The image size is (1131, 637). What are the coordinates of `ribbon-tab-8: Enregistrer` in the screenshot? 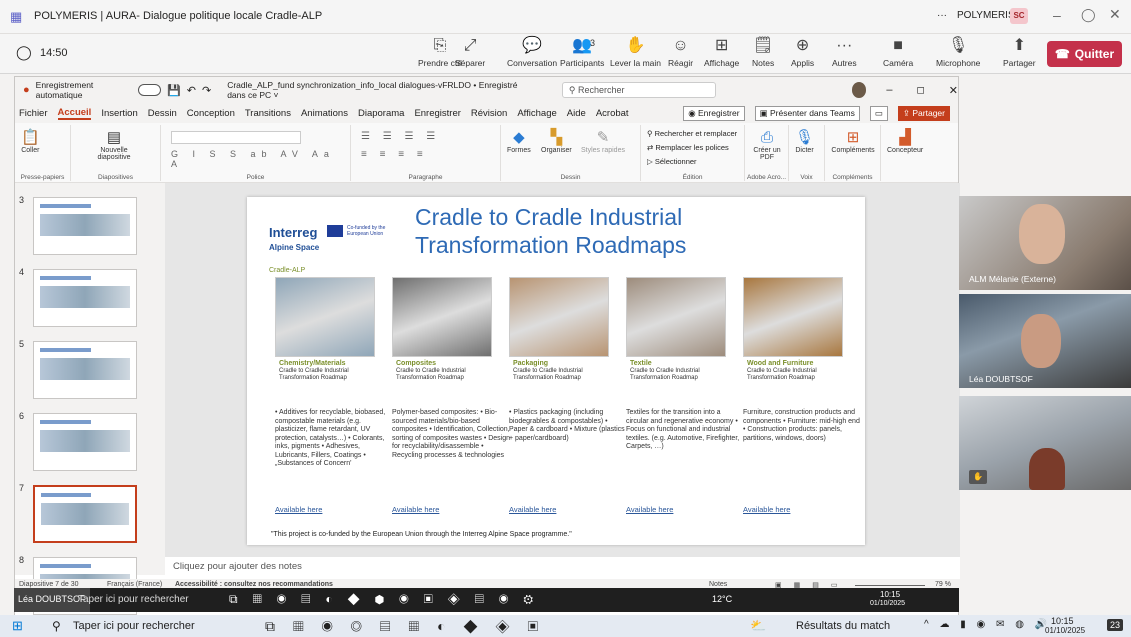 It's located at (437, 113).